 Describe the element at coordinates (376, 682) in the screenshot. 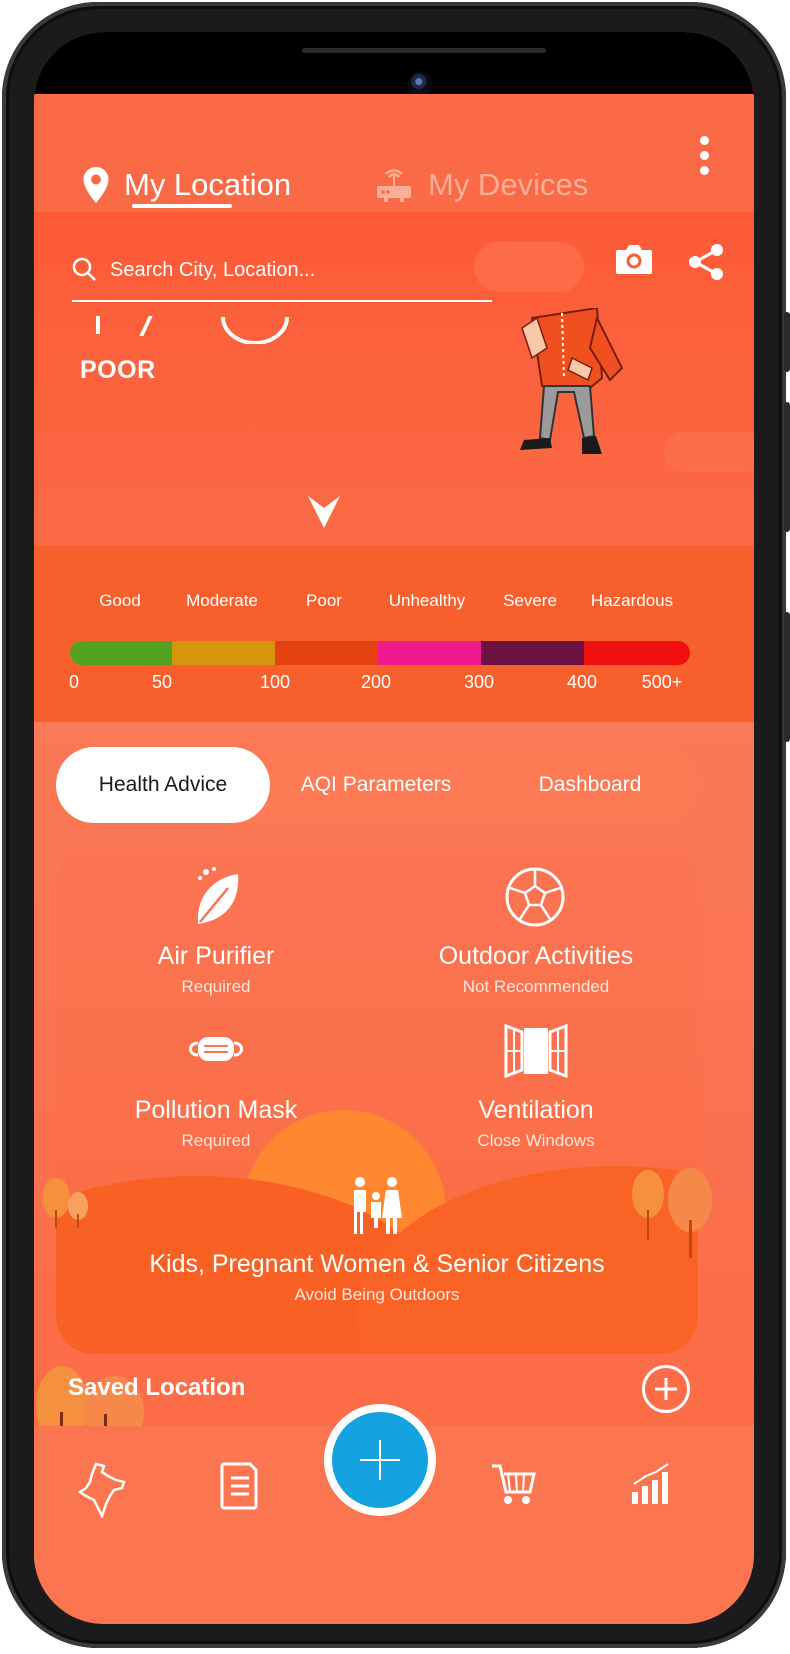

I see `scale-number: 200` at that location.